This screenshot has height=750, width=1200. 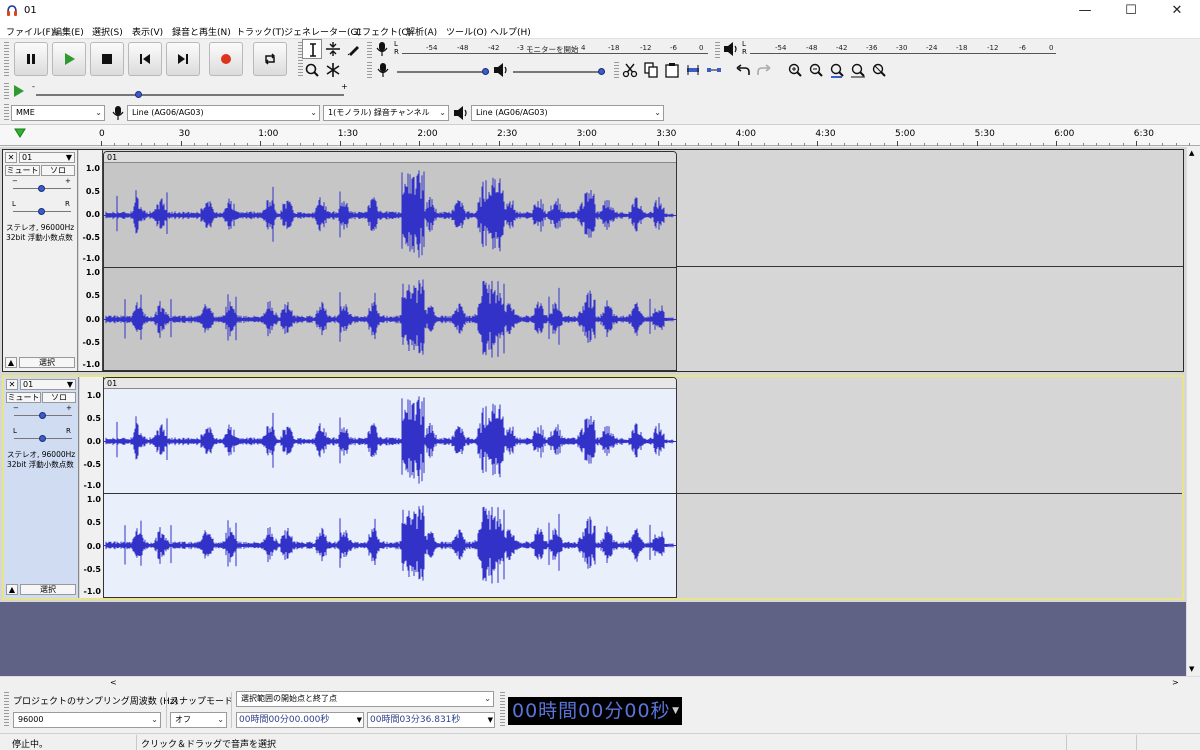 I want to click on minimize-button: —, so click(x=1085, y=11).